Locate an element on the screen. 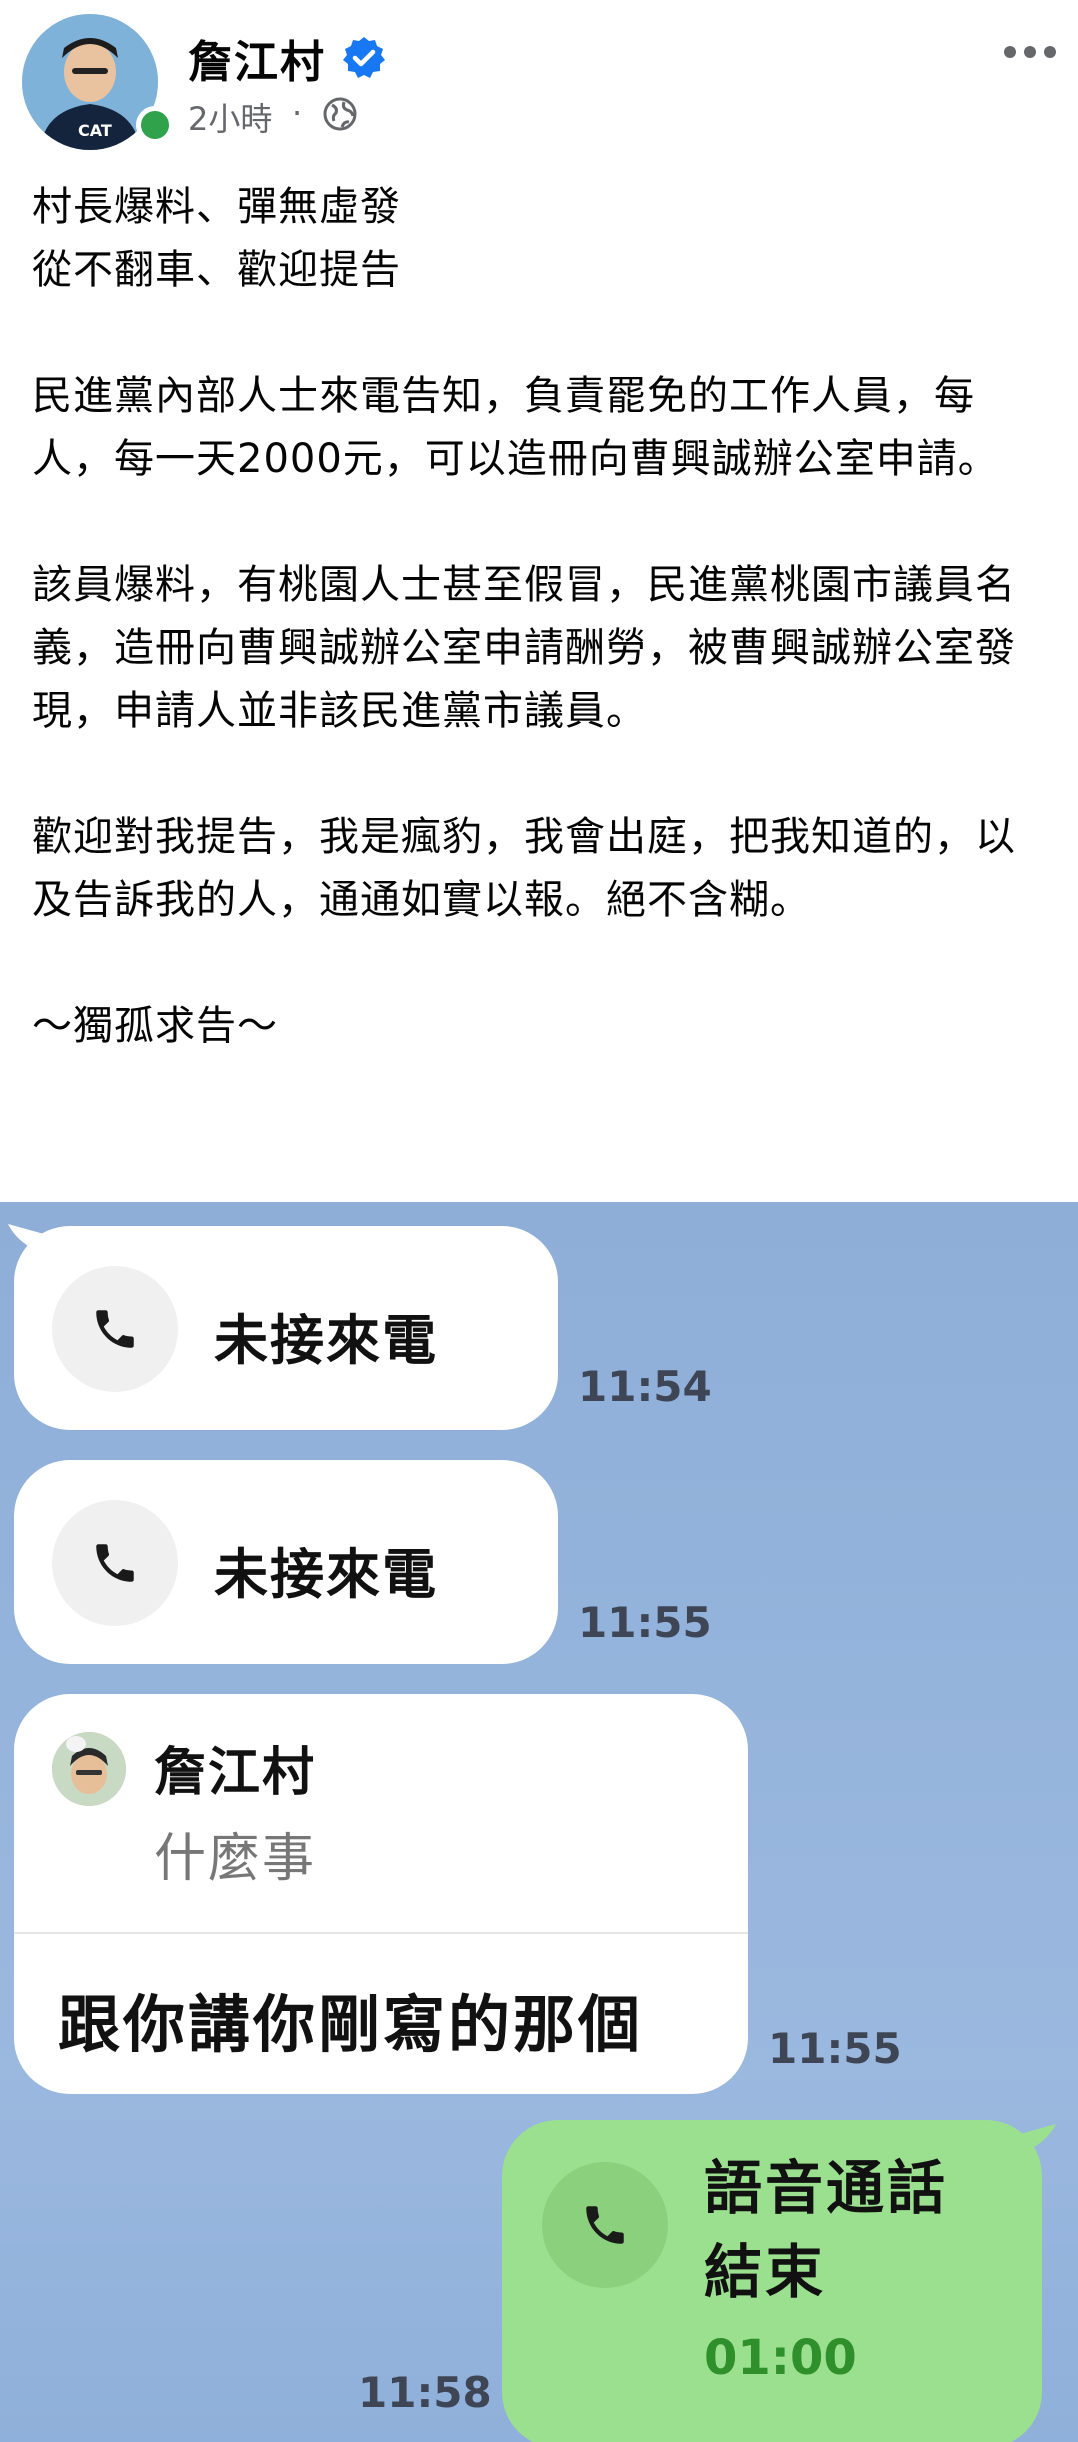 The width and height of the screenshot is (1078, 2442). voice-call-label-line2: 結束 is located at coordinates (765, 2272).